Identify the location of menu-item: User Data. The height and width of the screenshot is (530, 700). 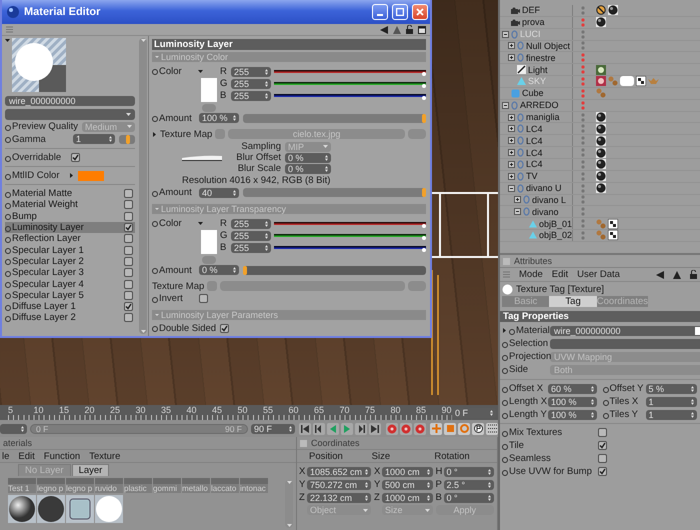
(598, 274).